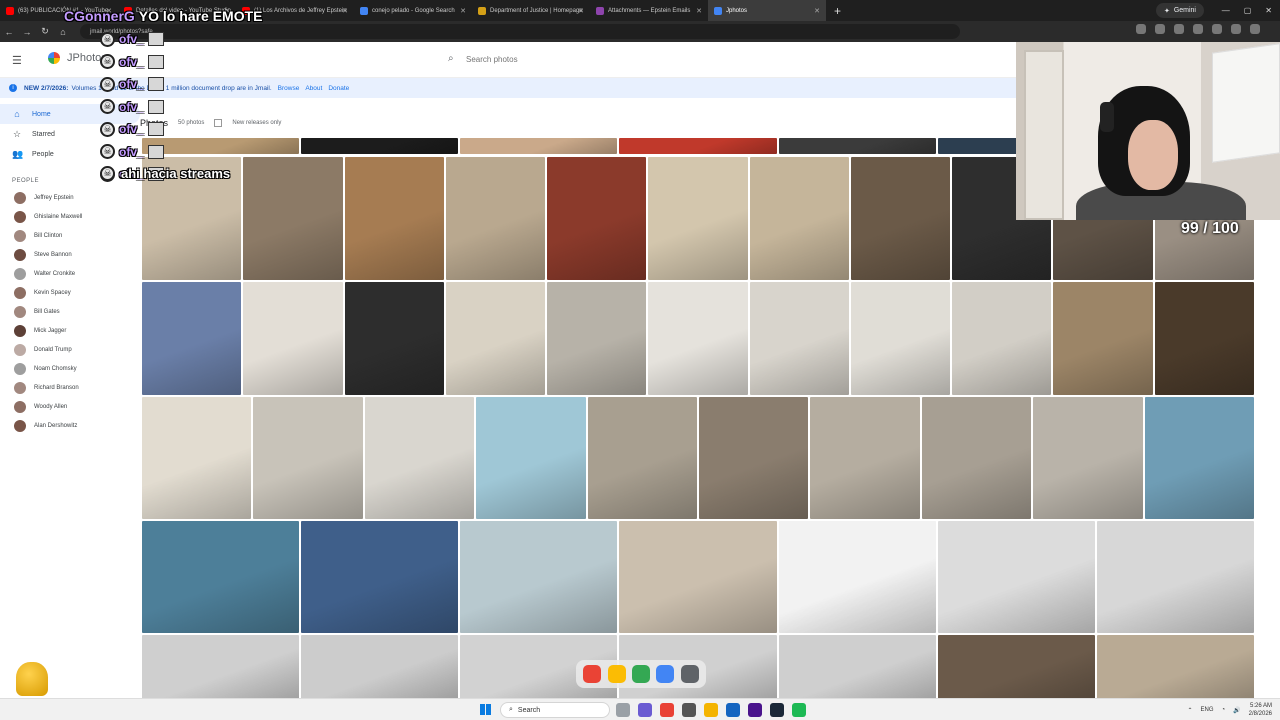 This screenshot has width=1280, height=720. What do you see at coordinates (1248, 10) in the screenshot?
I see `maximize-icon: ▢` at bounding box center [1248, 10].